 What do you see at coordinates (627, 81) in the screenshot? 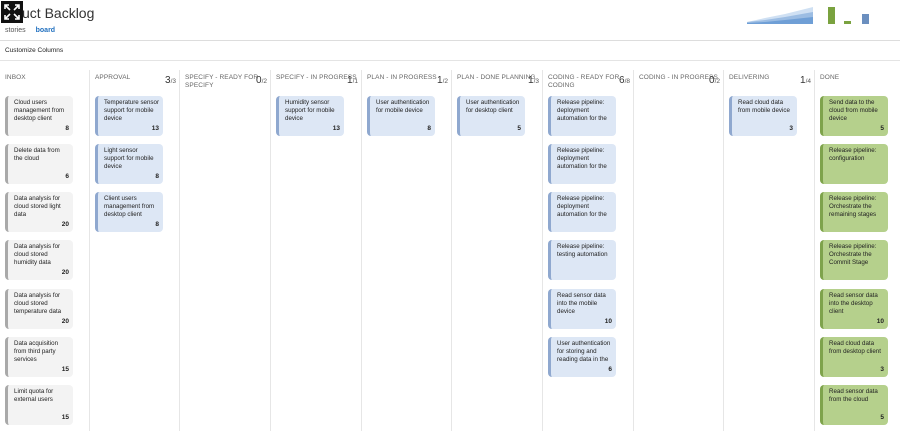
I see `wip-limit: /8` at bounding box center [627, 81].